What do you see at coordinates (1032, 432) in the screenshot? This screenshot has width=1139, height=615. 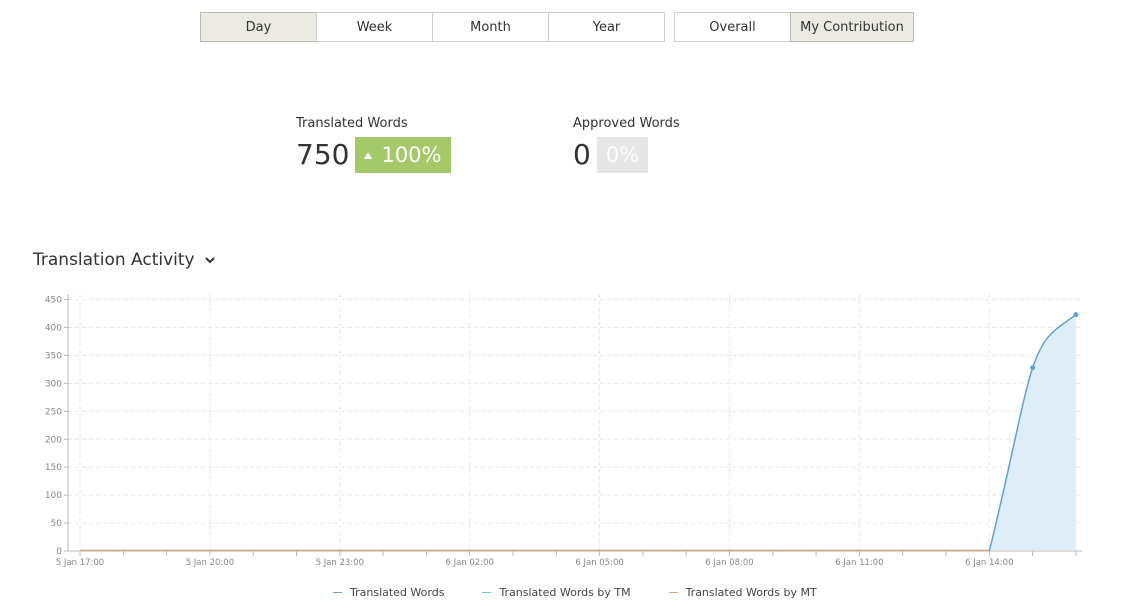 I see `series-translated-area` at bounding box center [1032, 432].